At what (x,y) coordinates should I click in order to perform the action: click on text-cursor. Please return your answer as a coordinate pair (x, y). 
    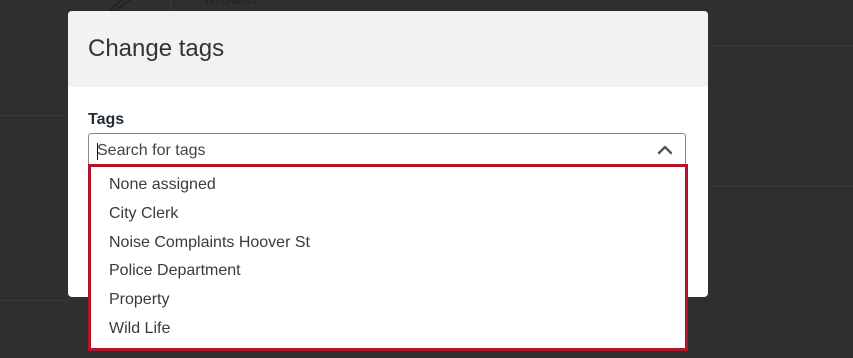
    Looking at the image, I should click on (97, 151).